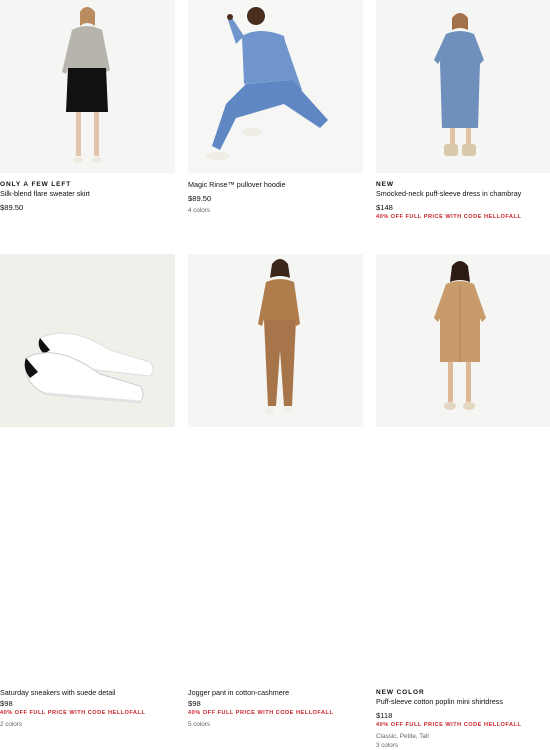 The width and height of the screenshot is (550, 750). I want to click on variant-list: Classic, Petite, Tall, so click(463, 736).